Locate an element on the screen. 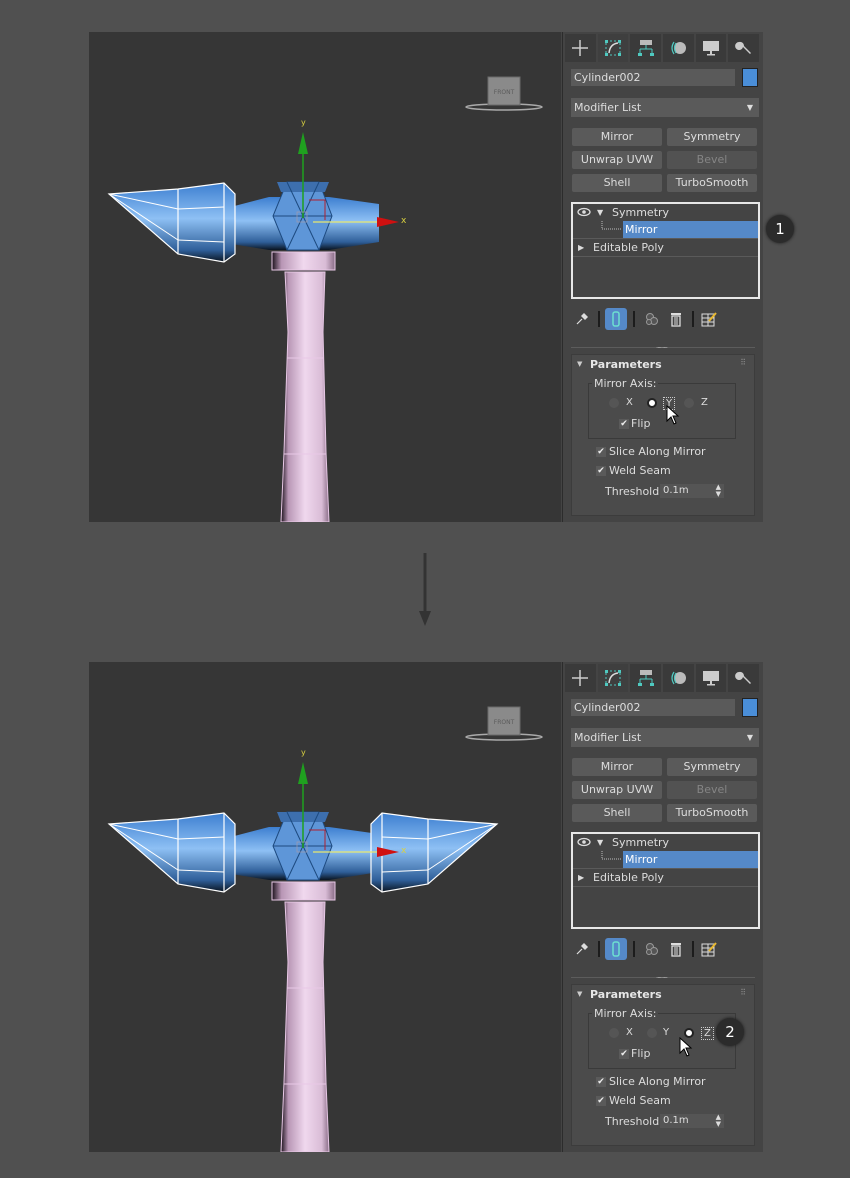  motion-icon is located at coordinates (679, 48).